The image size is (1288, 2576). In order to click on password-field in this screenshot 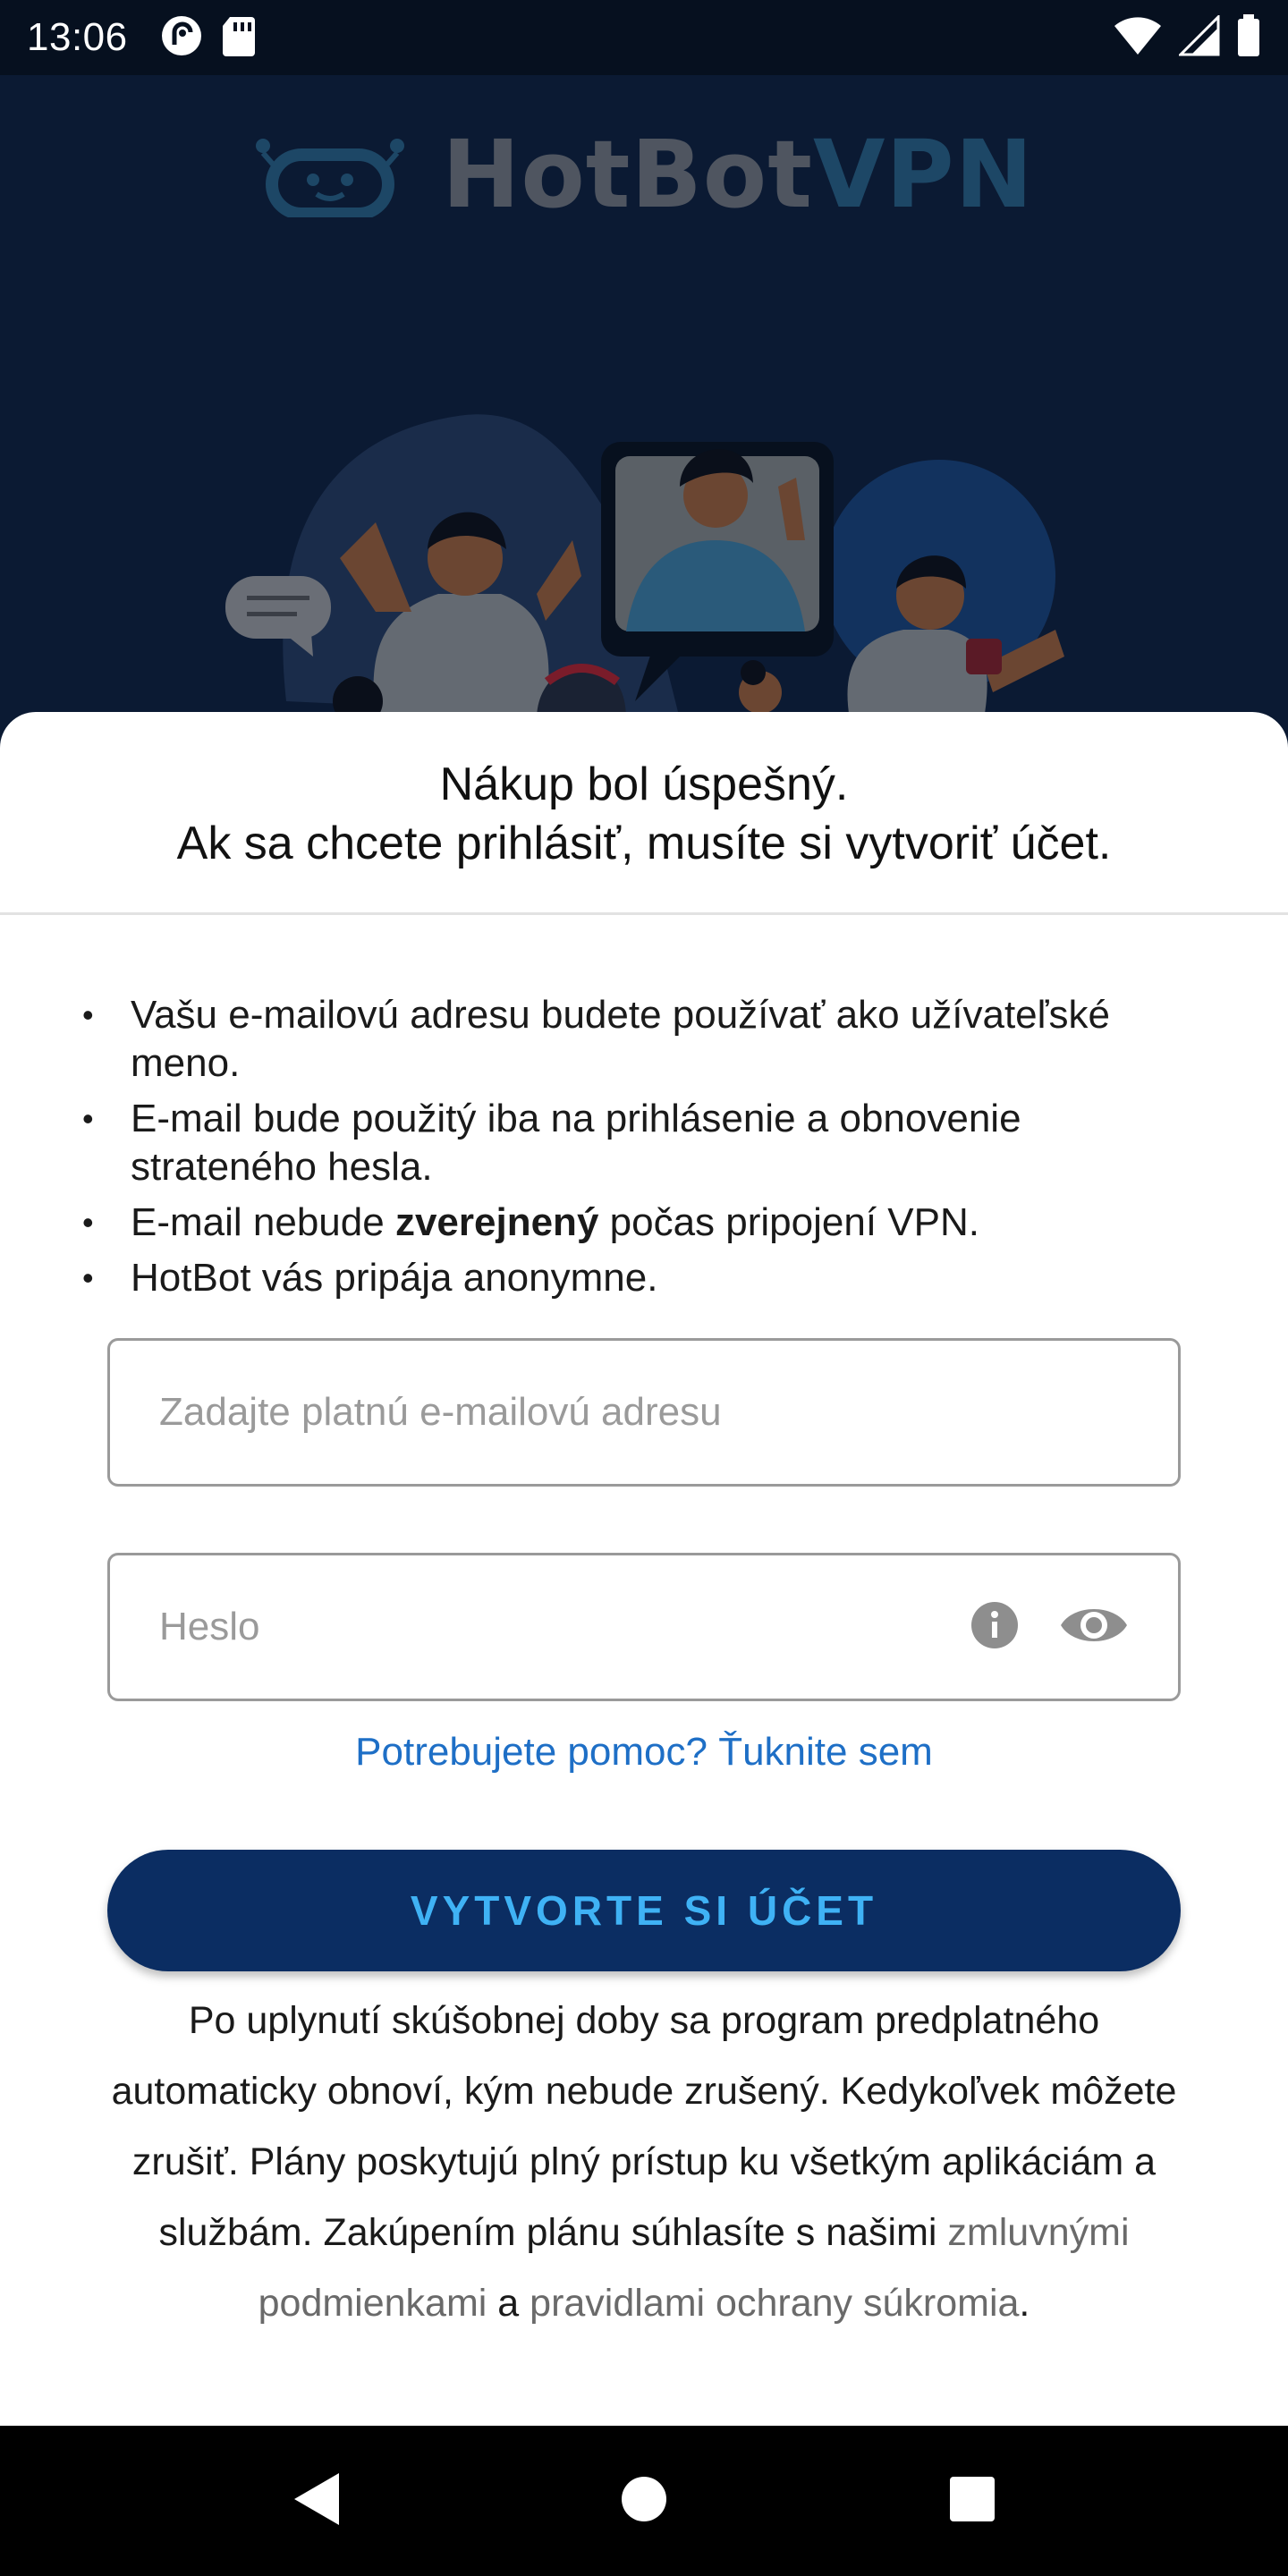, I will do `click(644, 1627)`.